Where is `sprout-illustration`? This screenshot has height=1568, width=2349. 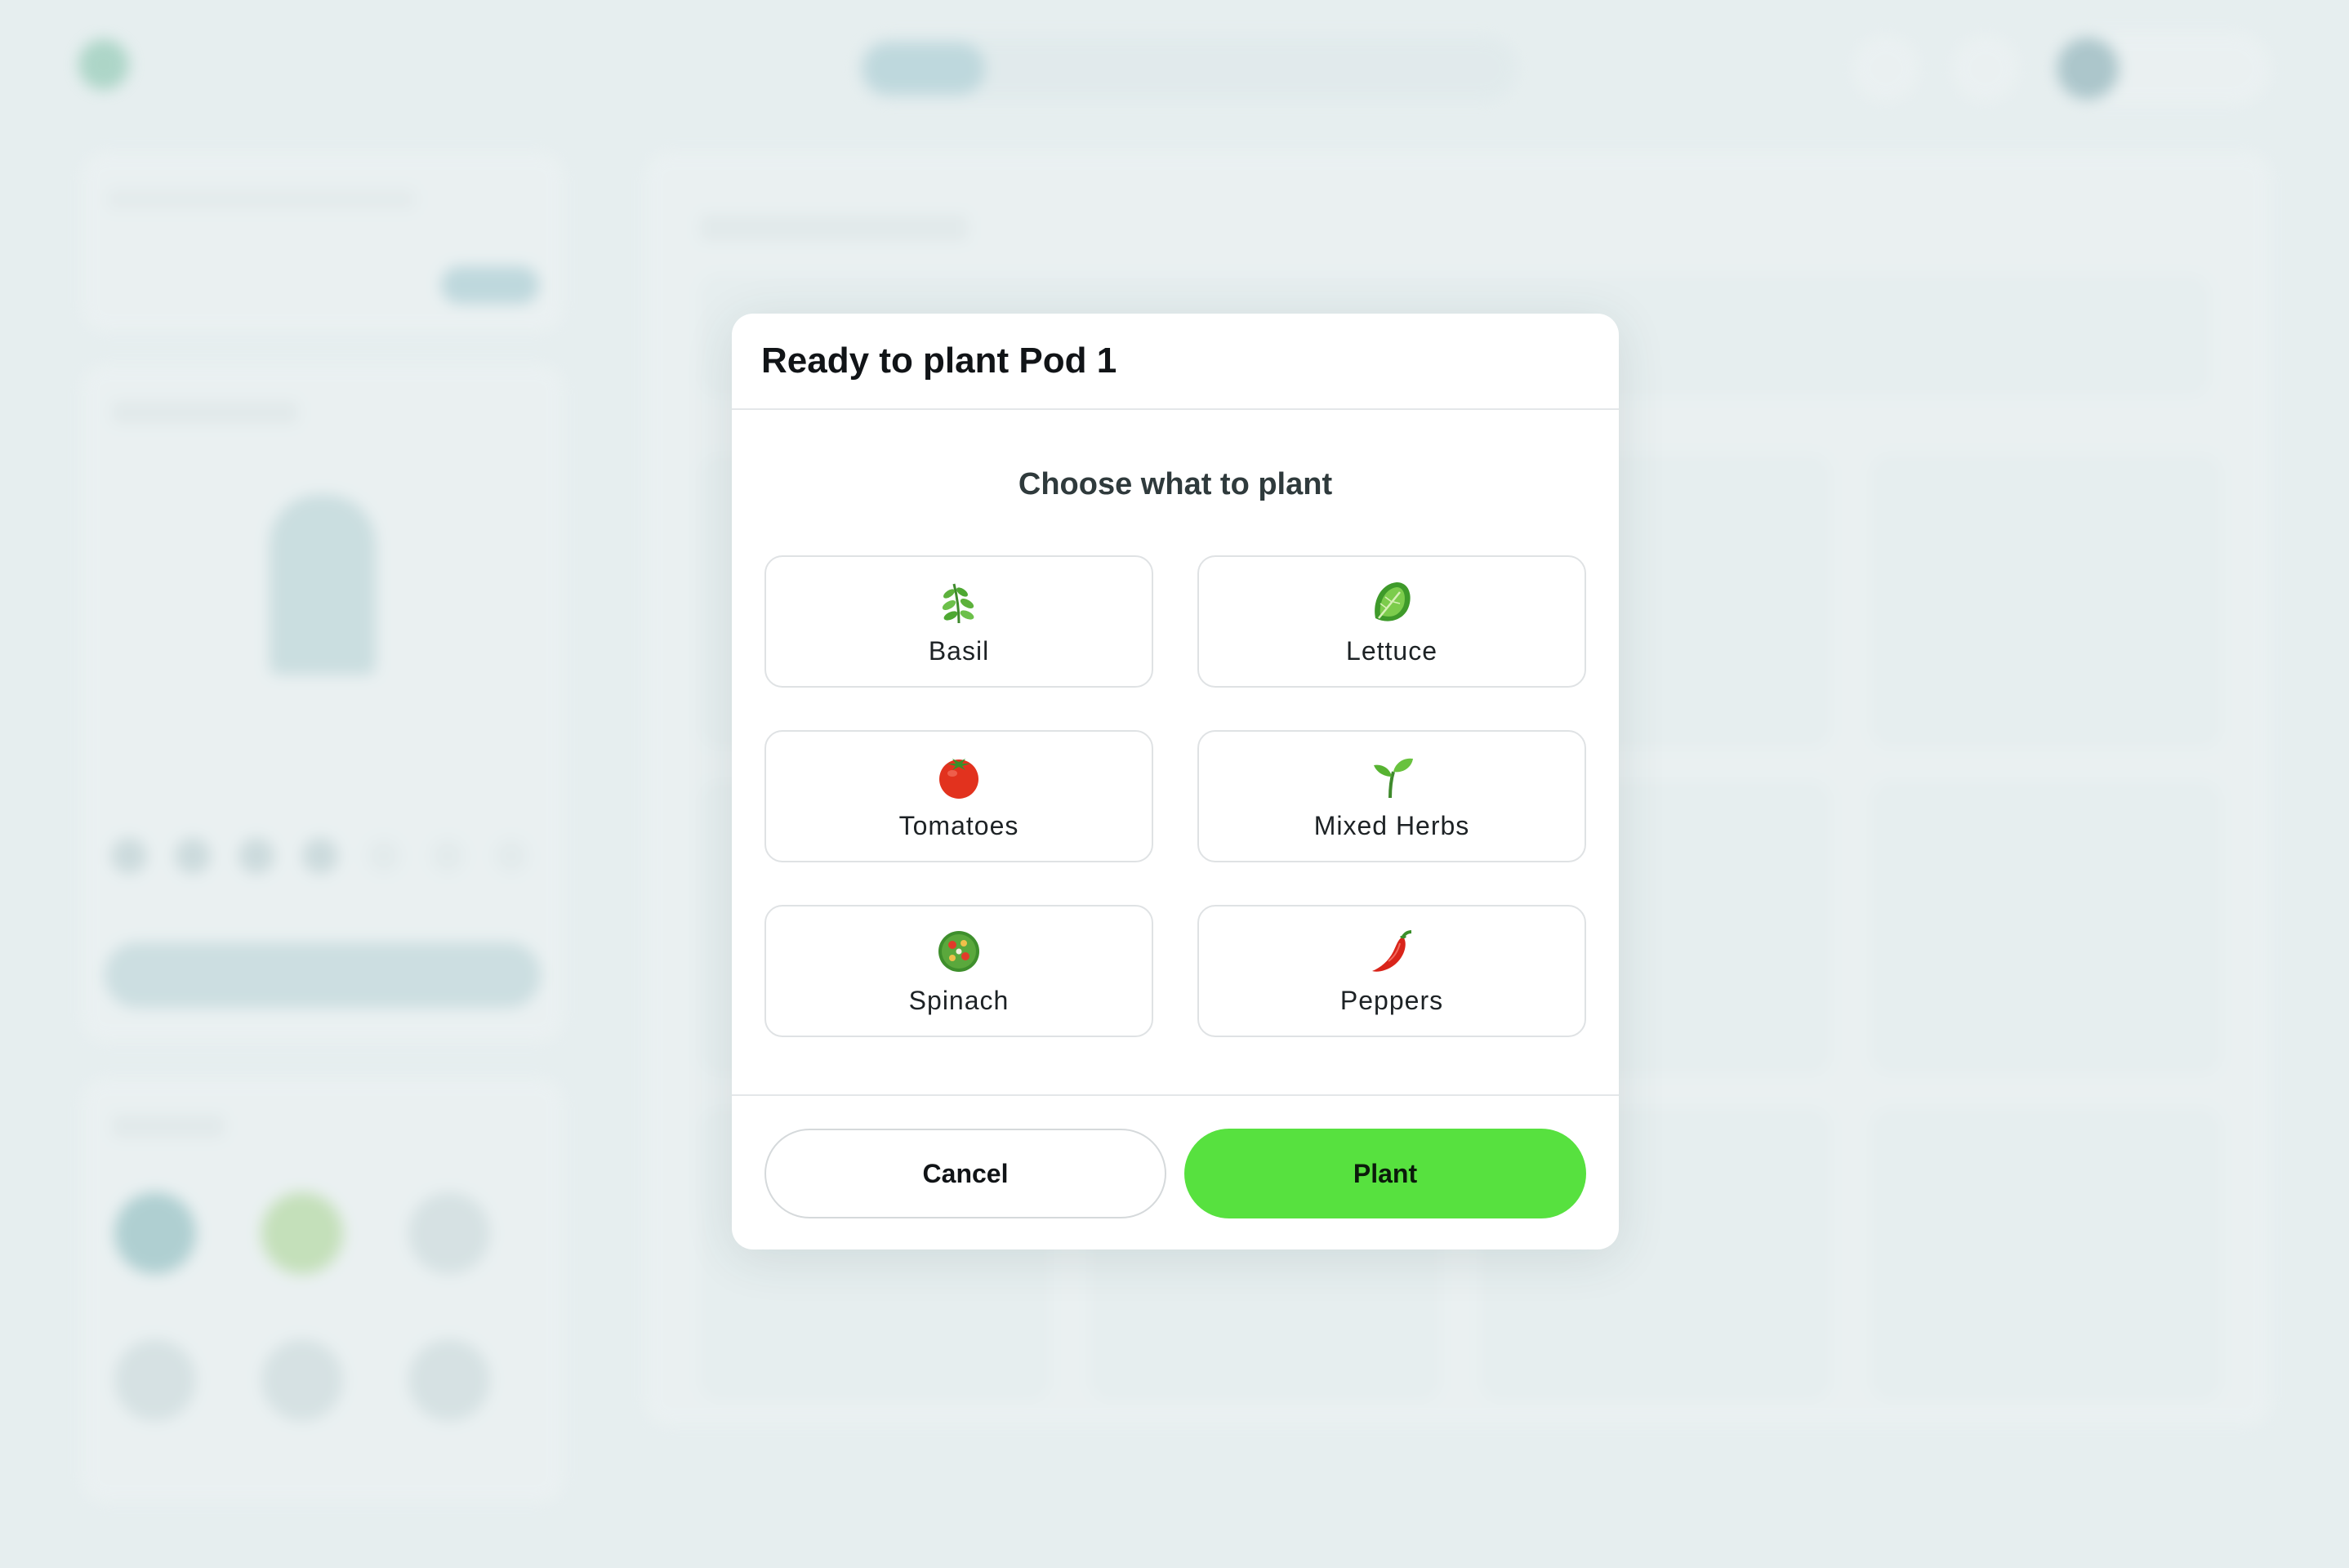 sprout-illustration is located at coordinates (323, 585).